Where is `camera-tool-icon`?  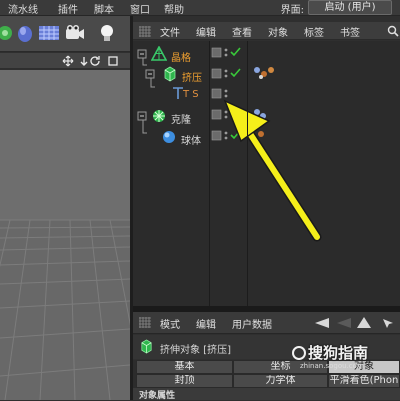
camera-tool-icon is located at coordinates (75, 33).